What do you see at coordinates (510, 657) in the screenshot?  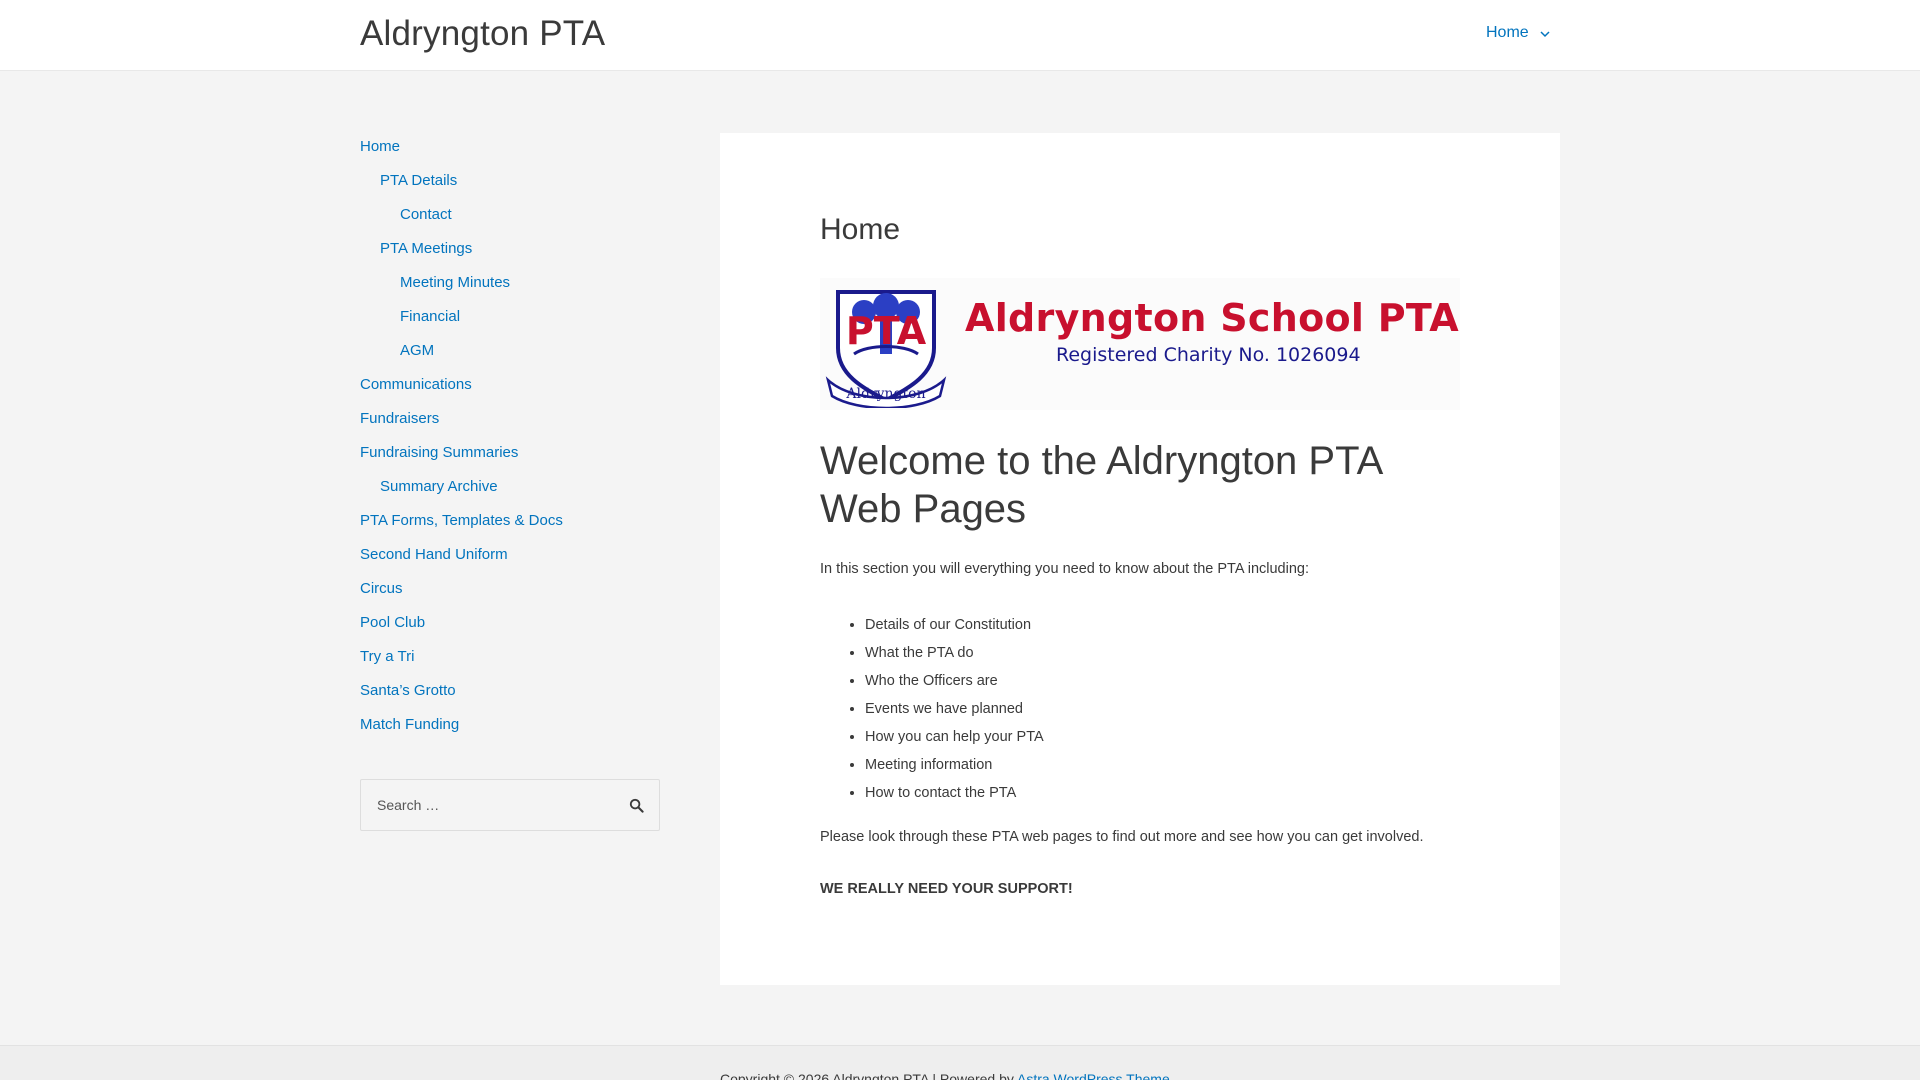 I see `sidebar-item: Try a Tri` at bounding box center [510, 657].